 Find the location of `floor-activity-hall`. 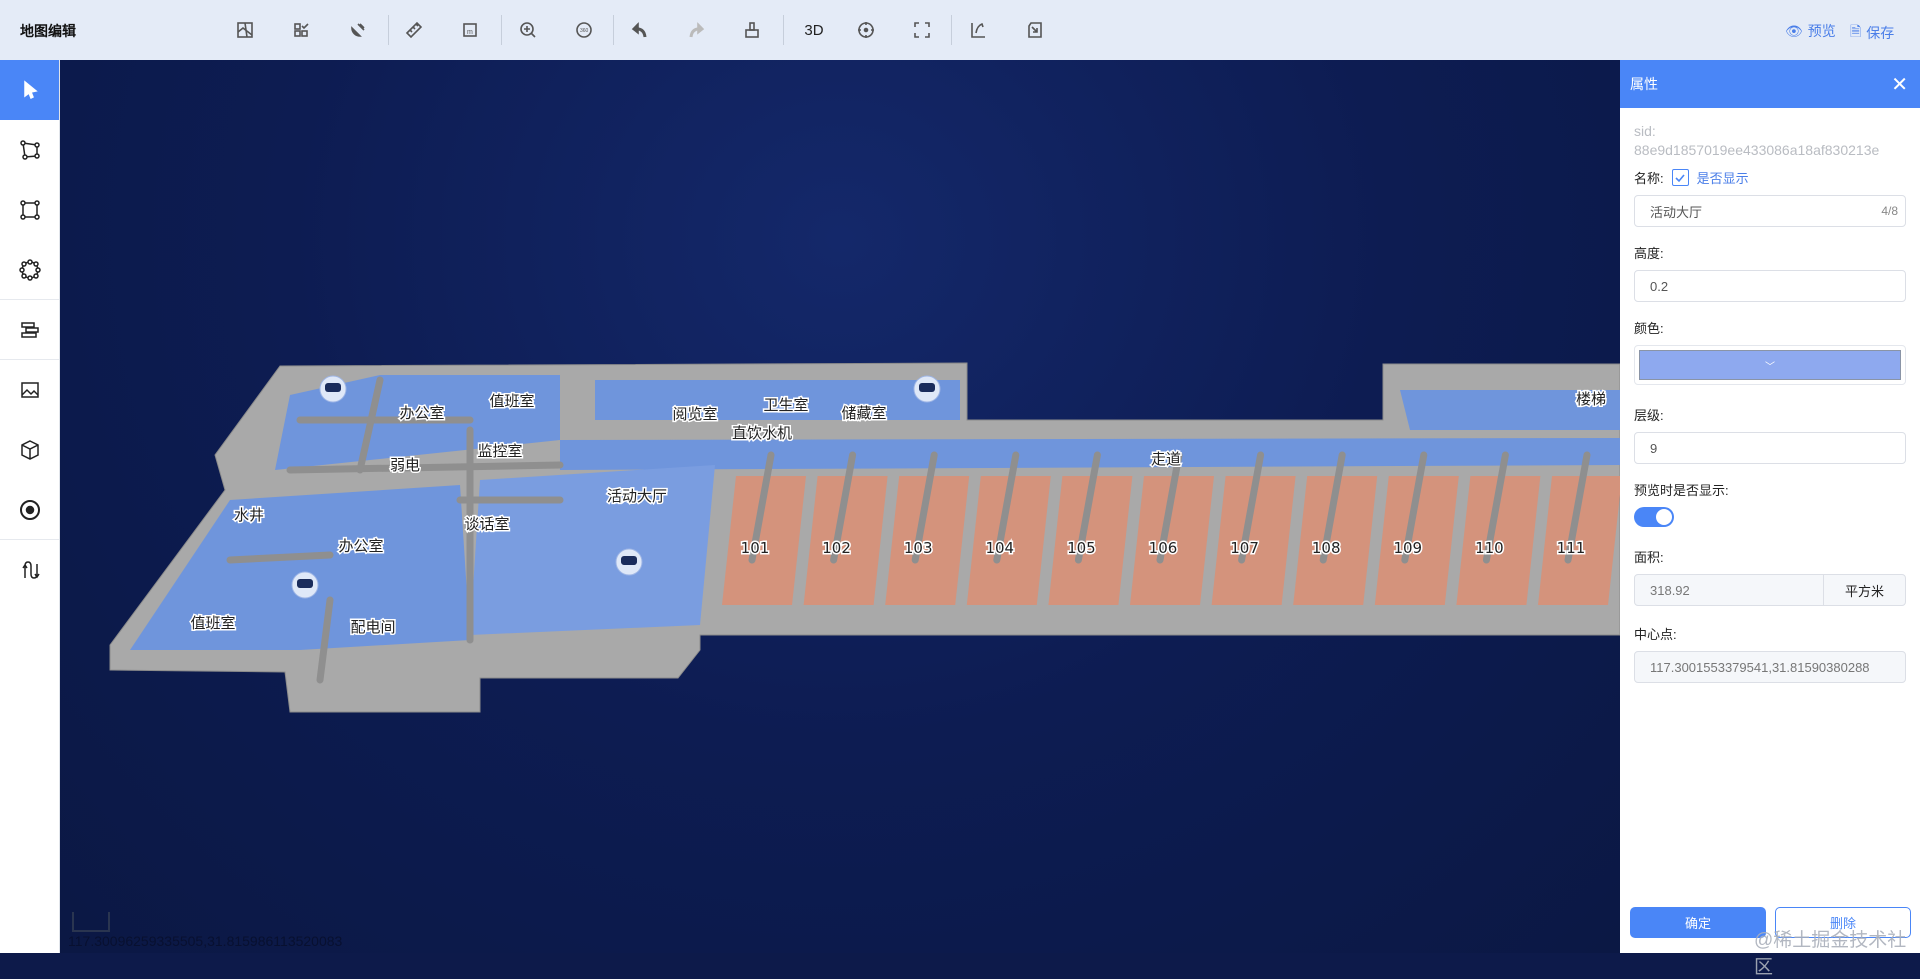

floor-activity-hall is located at coordinates (592, 550).